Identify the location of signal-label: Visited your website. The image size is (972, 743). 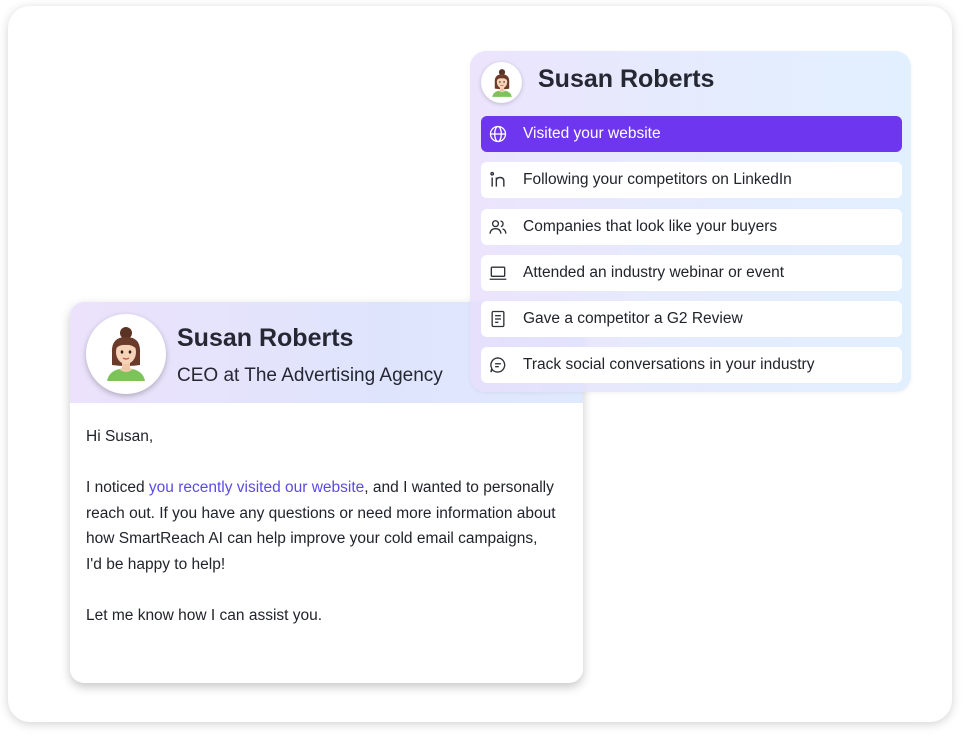
(592, 133).